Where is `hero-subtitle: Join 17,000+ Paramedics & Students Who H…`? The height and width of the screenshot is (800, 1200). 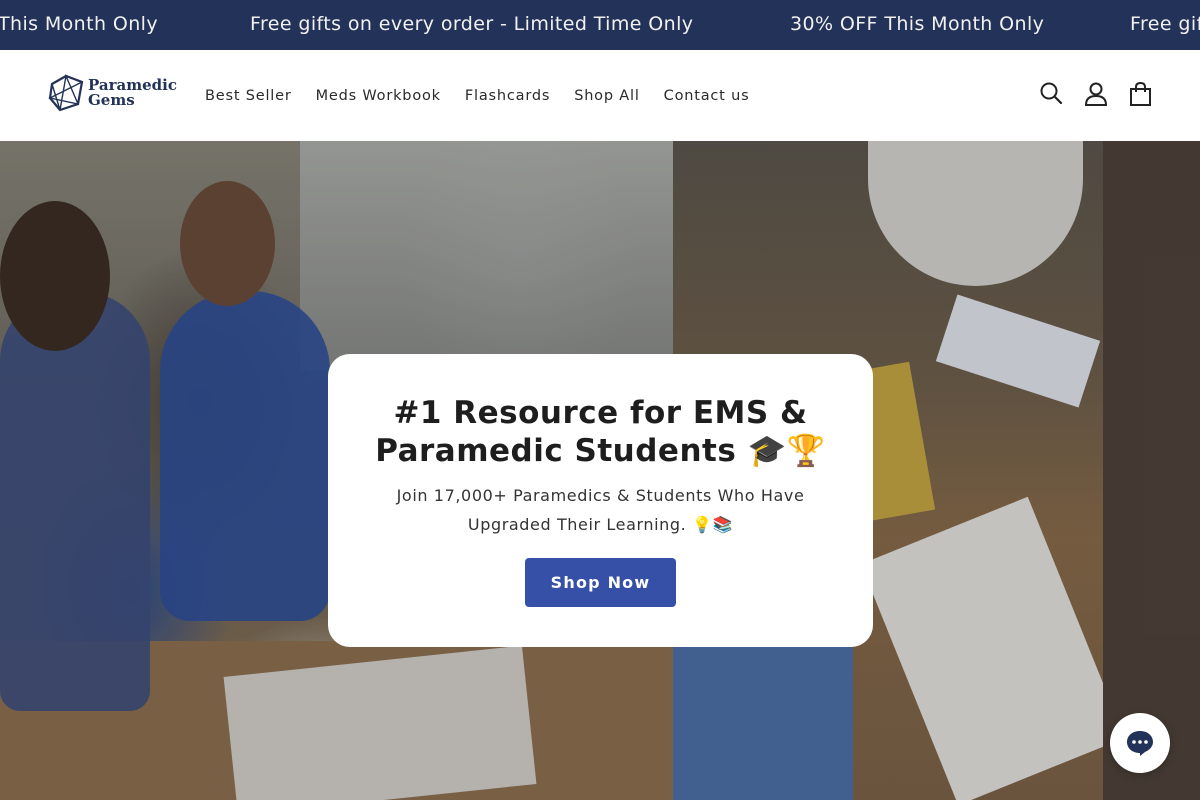 hero-subtitle: Join 17,000+ Paramedics & Students Who H… is located at coordinates (600, 510).